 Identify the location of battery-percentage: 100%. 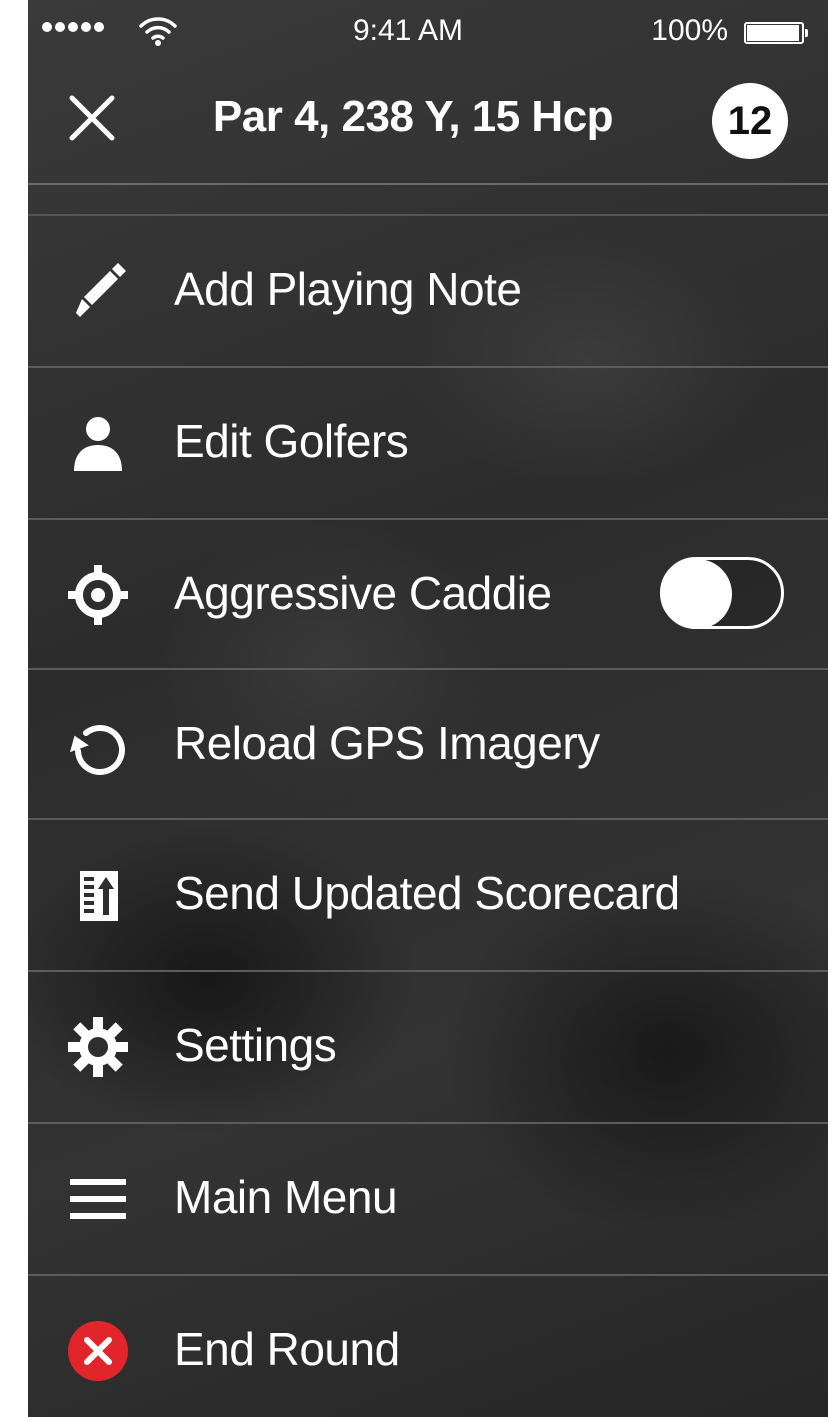
(689, 30).